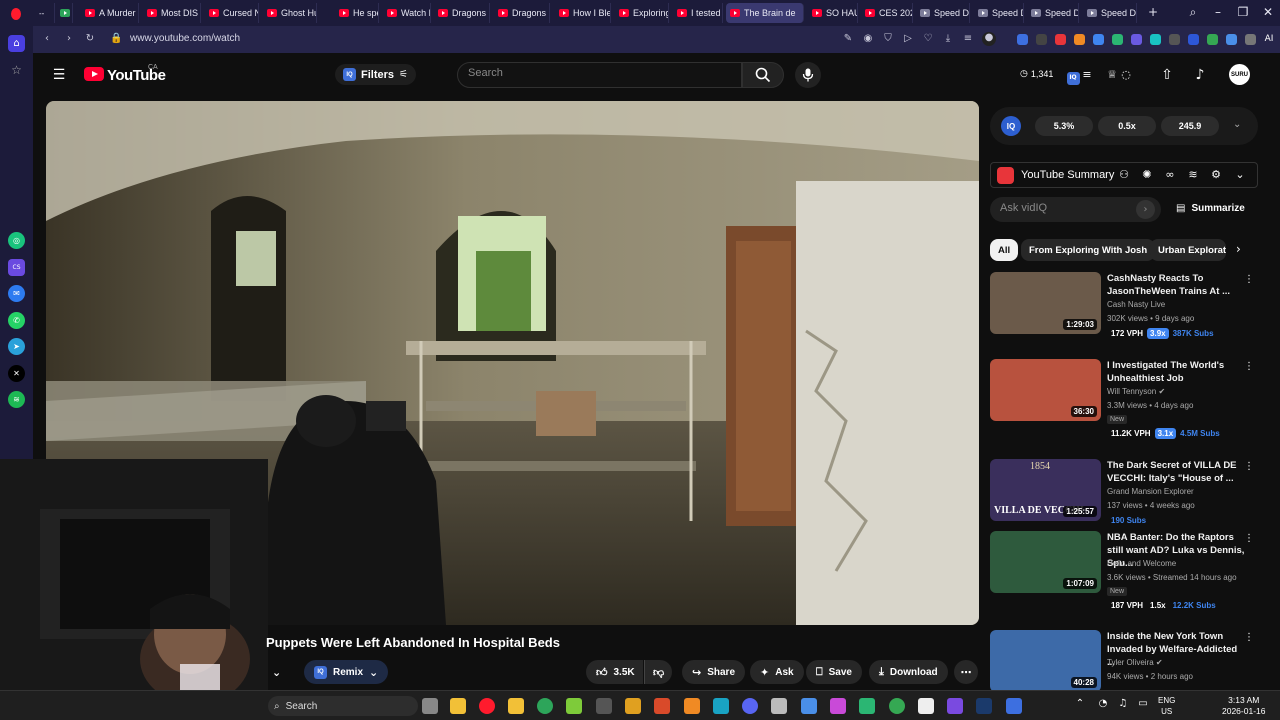 The height and width of the screenshot is (720, 1280). I want to click on wifi-icon: ◔, so click(1103, 706).